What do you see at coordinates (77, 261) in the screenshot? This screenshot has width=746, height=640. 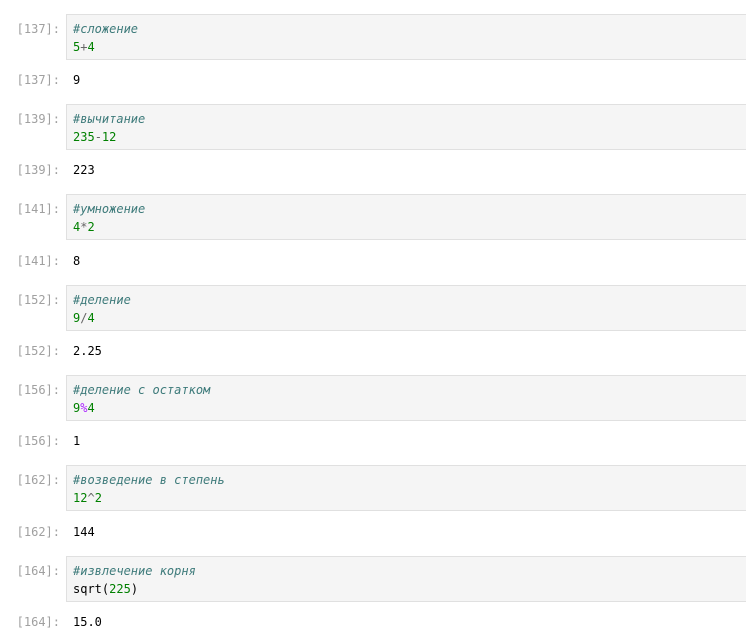 I see `output-value: 8` at bounding box center [77, 261].